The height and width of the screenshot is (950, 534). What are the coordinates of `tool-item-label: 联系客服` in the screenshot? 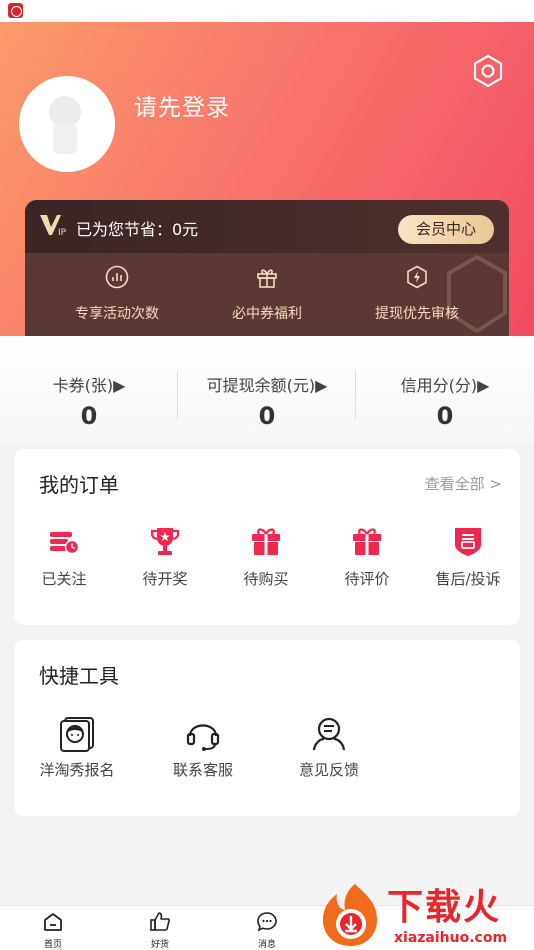 It's located at (202, 770).